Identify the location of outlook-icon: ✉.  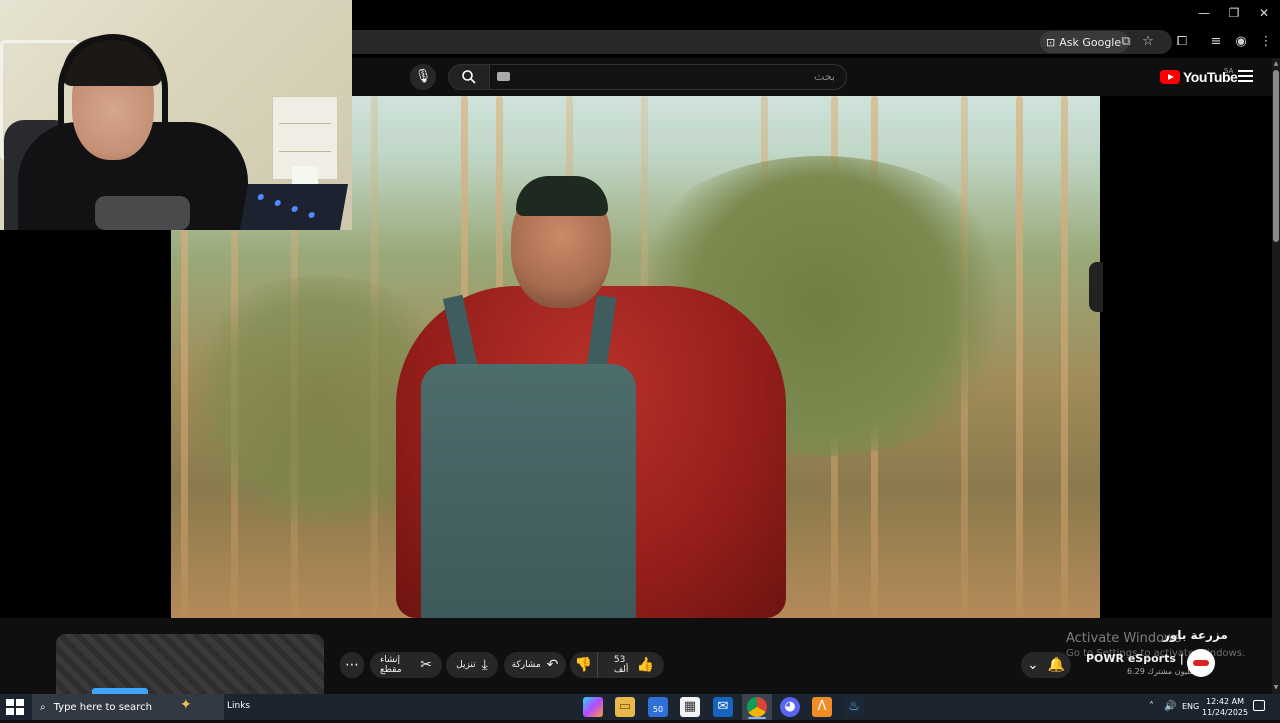
(723, 707).